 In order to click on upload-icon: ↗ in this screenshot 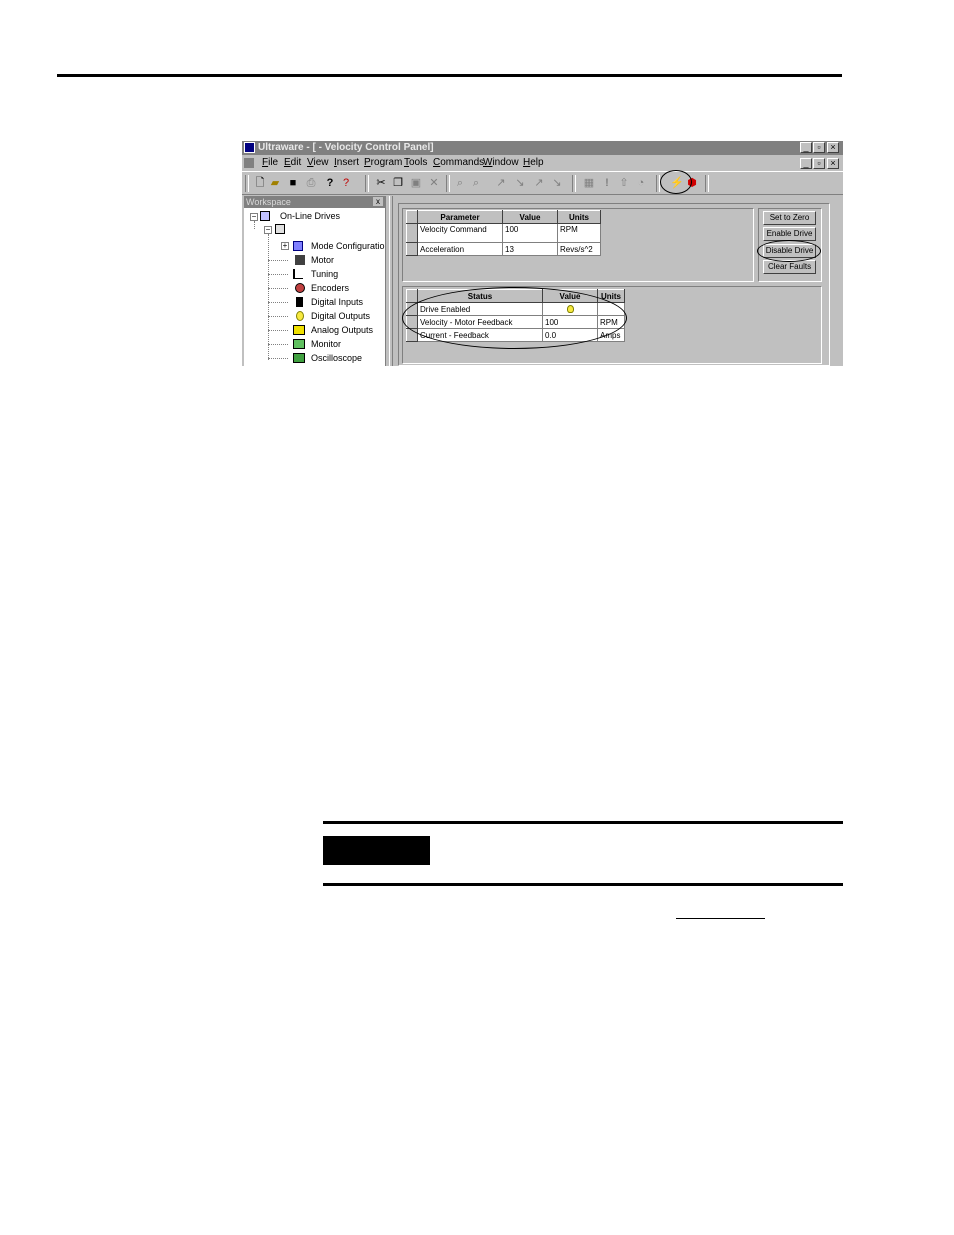, I will do `click(539, 183)`.